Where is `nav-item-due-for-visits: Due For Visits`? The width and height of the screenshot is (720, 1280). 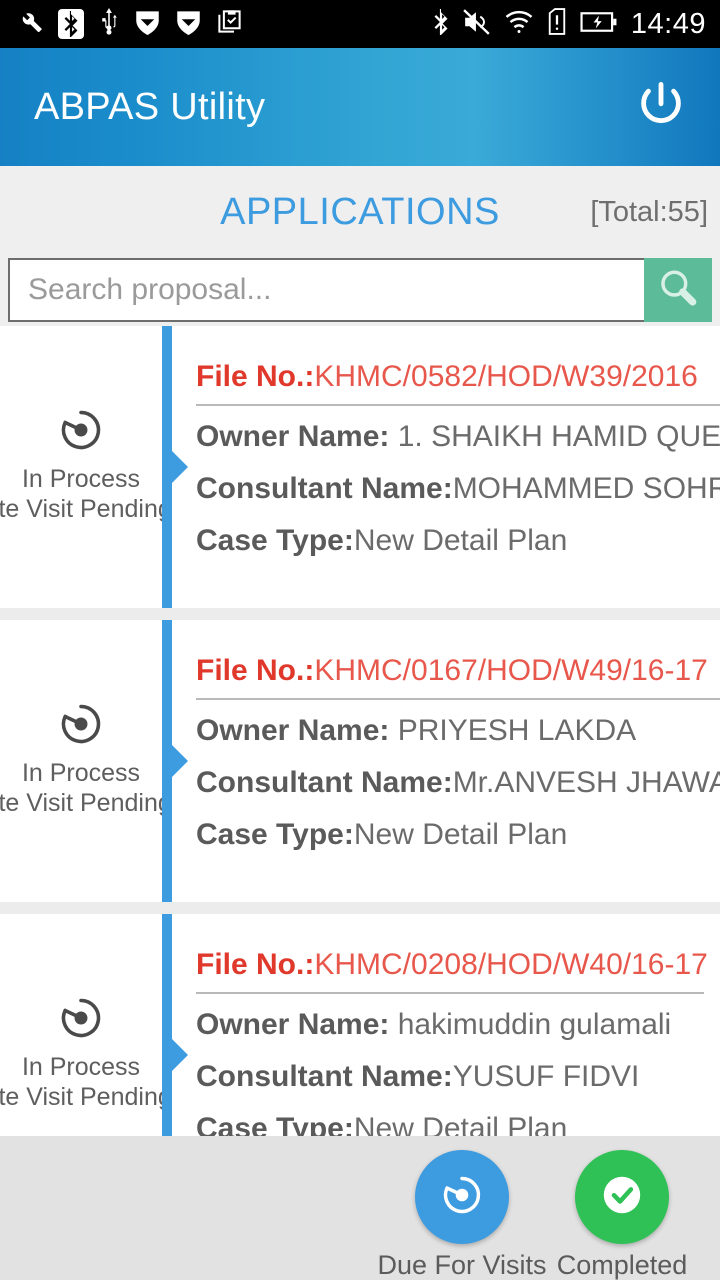
nav-item-due-for-visits: Due For Visits is located at coordinates (462, 1215).